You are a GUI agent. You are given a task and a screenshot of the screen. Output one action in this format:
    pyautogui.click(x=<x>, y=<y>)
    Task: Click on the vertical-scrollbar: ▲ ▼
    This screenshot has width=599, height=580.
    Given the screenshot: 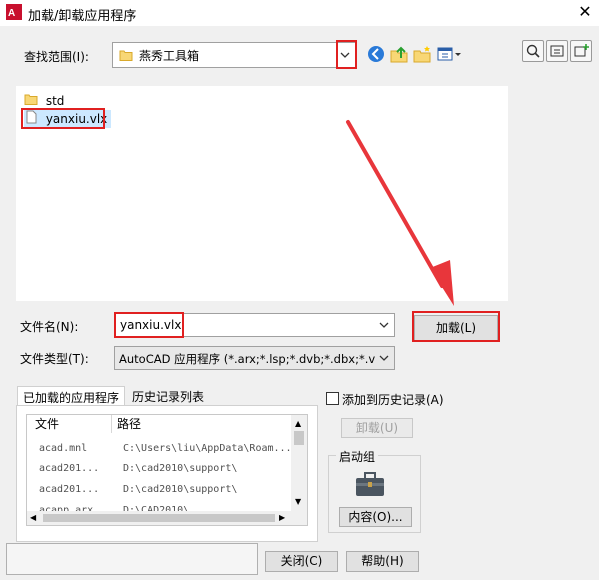 What is the action you would take?
    pyautogui.click(x=299, y=470)
    